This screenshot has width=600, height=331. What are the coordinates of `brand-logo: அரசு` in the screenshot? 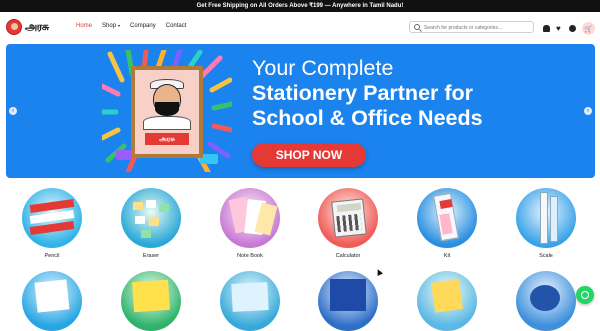 It's located at (27, 27).